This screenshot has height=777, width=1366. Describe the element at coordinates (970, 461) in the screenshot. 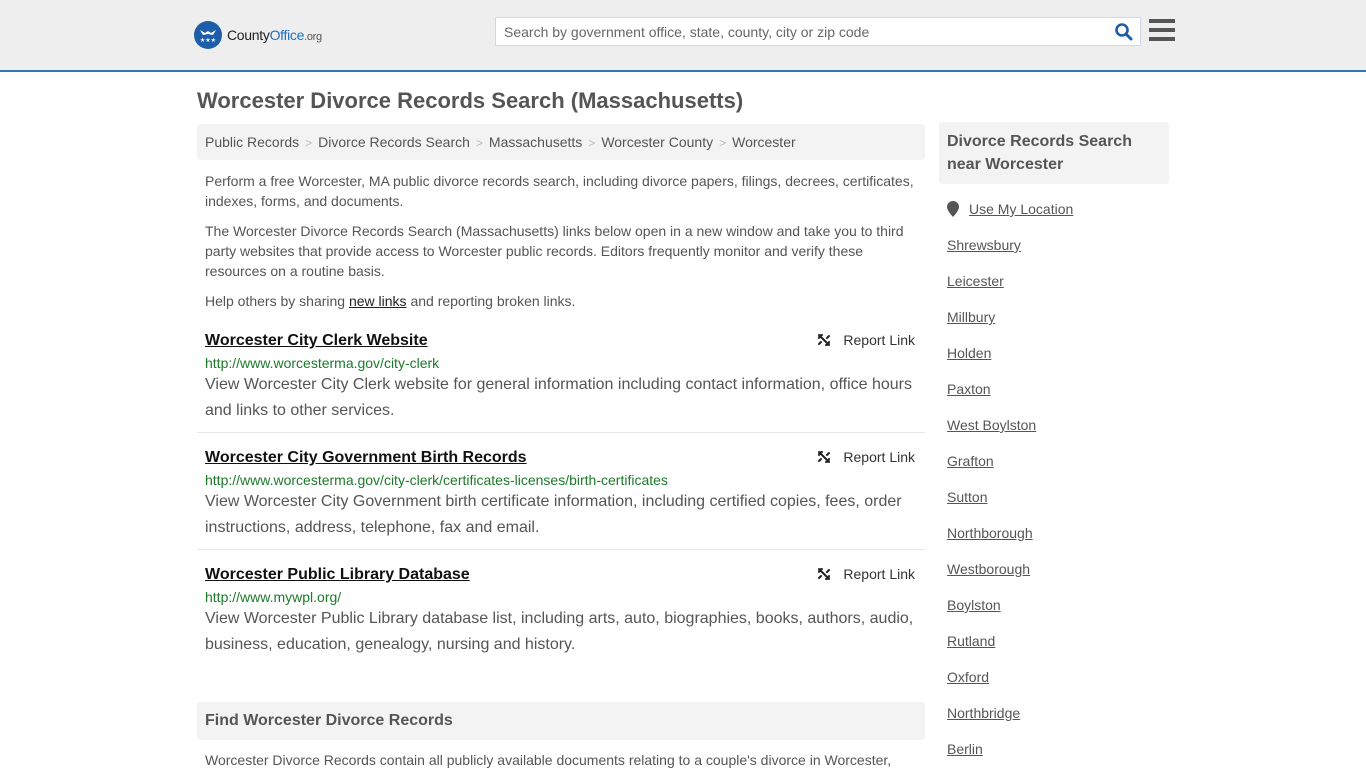

I see `place-link: Grafton` at that location.